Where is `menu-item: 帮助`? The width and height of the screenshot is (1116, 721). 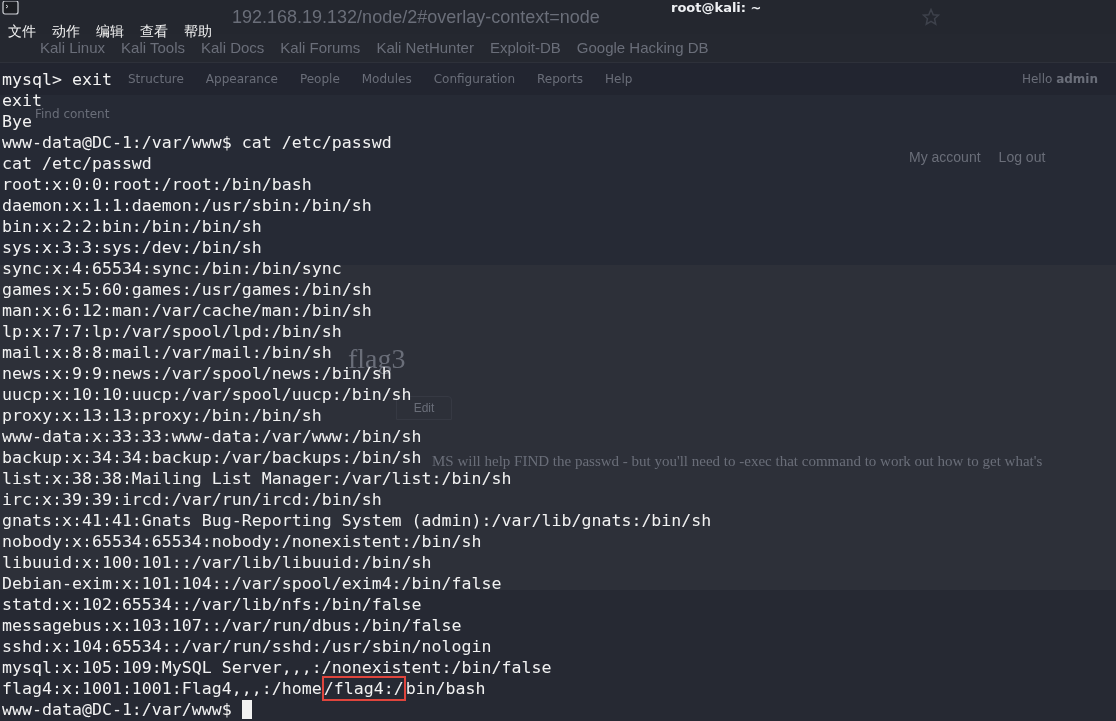
menu-item: 帮助 is located at coordinates (198, 31).